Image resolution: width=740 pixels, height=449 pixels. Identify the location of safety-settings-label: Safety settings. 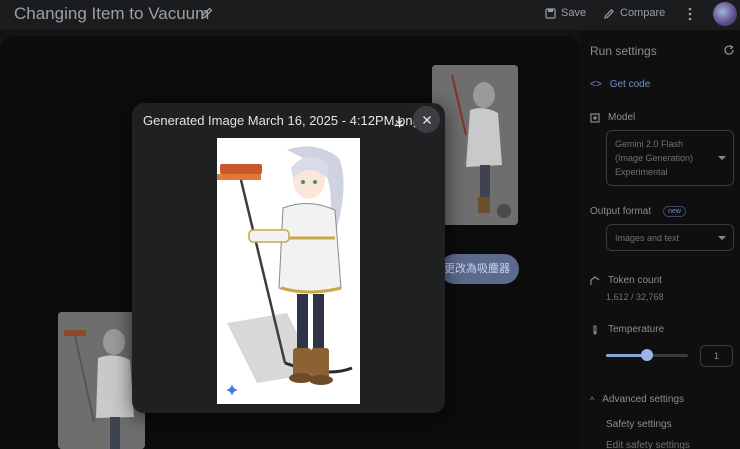
(639, 424).